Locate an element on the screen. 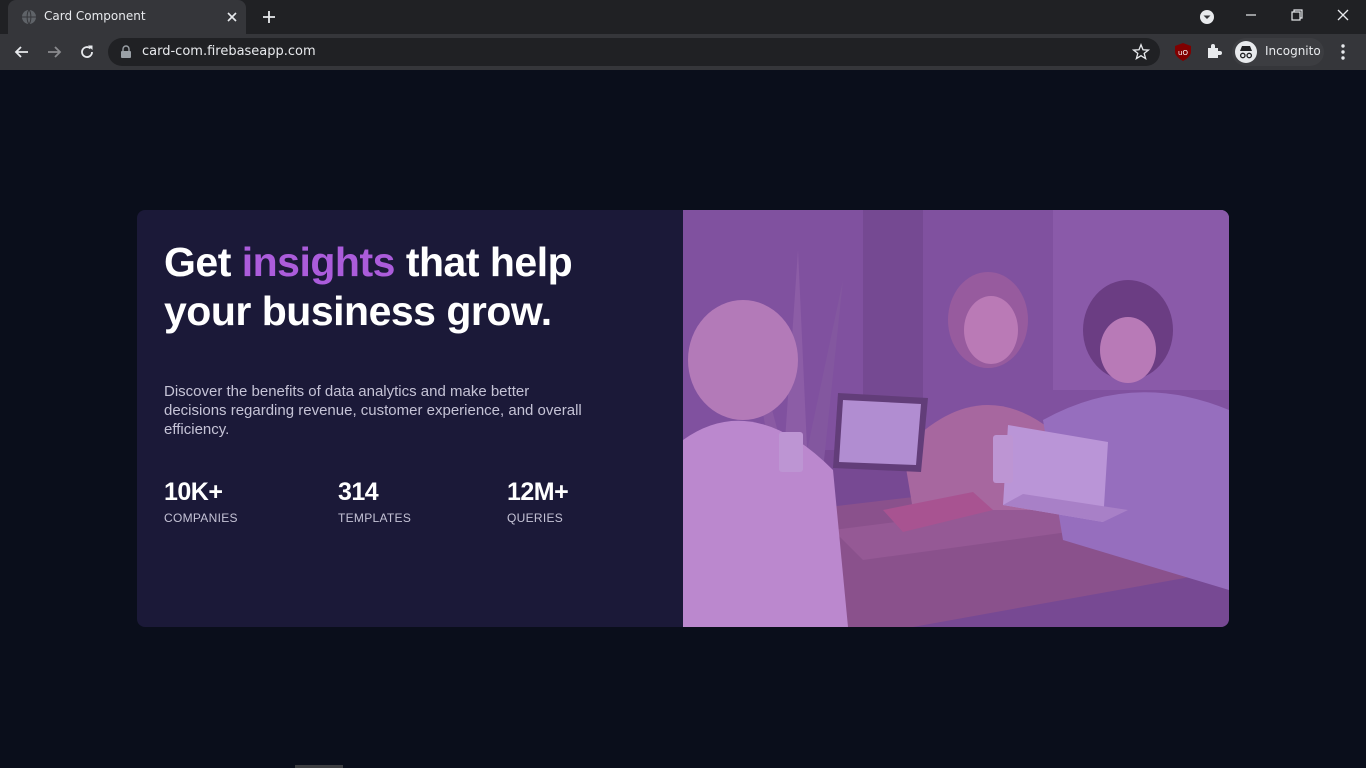 The image size is (1366, 768). stat-label: QUERIES is located at coordinates (535, 518).